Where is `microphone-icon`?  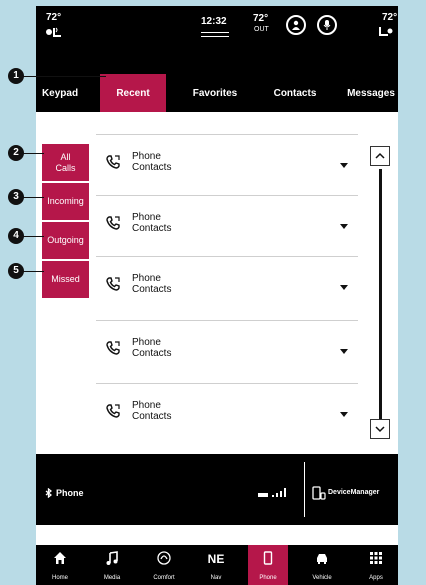
microphone-icon is located at coordinates (327, 25).